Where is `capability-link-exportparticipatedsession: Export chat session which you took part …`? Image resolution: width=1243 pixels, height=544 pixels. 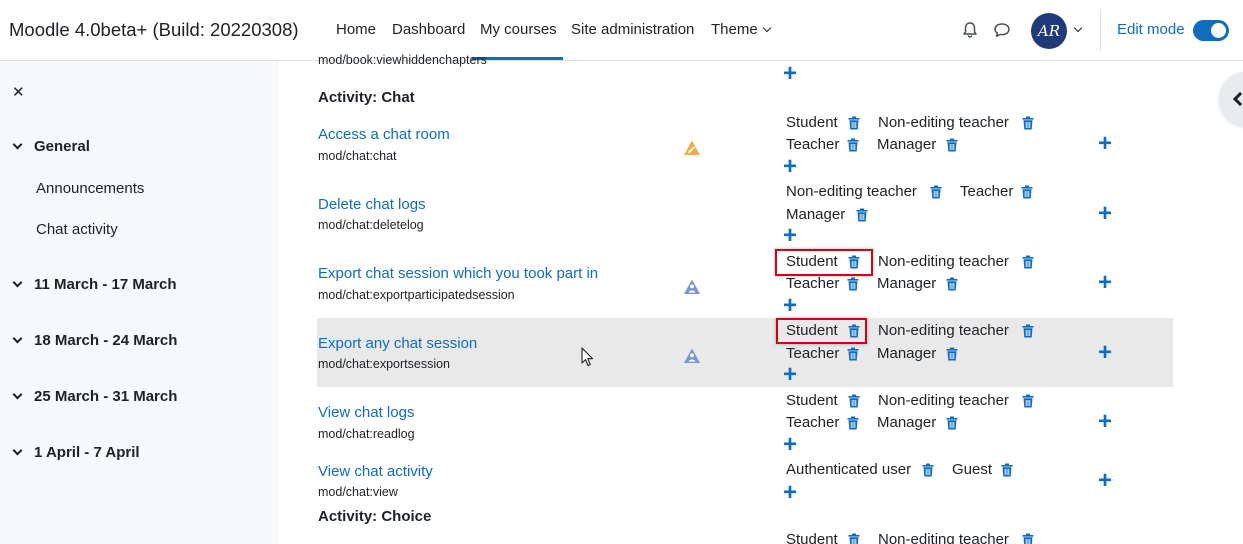
capability-link-exportparticipatedsession: Export chat session which you took part … is located at coordinates (458, 273).